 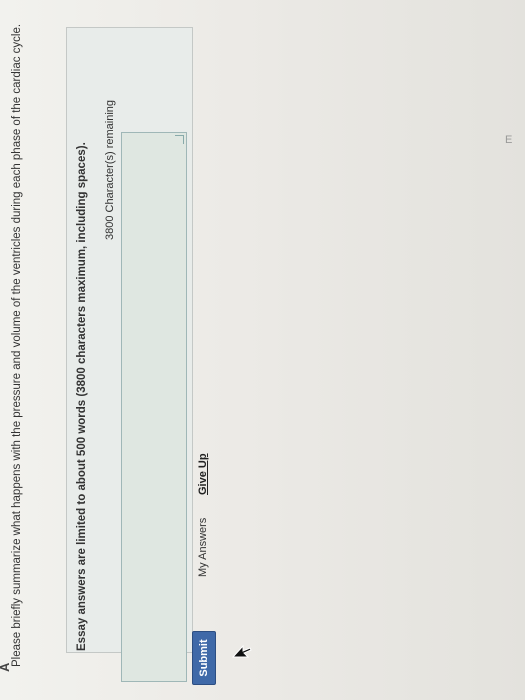 I want to click on submit-button: Submit, so click(x=204, y=658).